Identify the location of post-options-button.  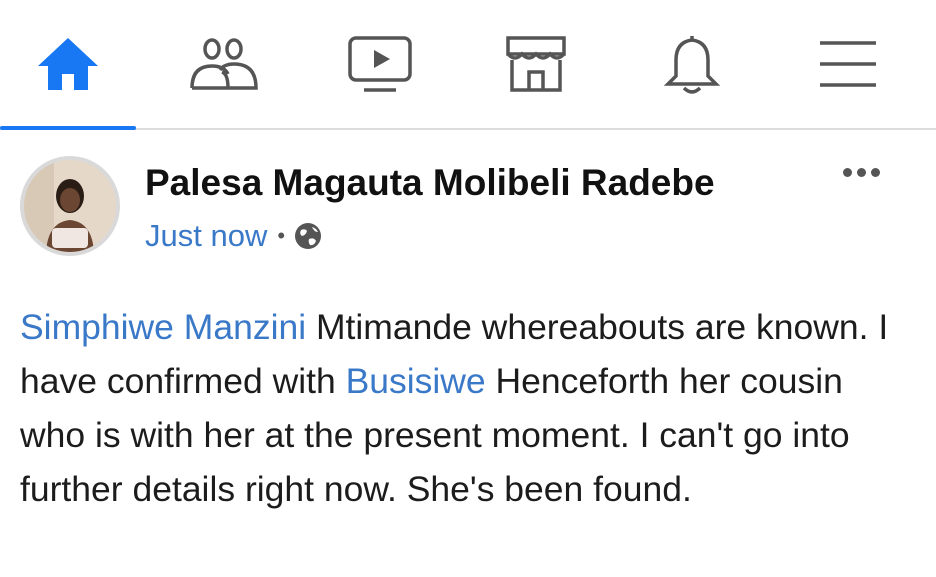
(861, 172).